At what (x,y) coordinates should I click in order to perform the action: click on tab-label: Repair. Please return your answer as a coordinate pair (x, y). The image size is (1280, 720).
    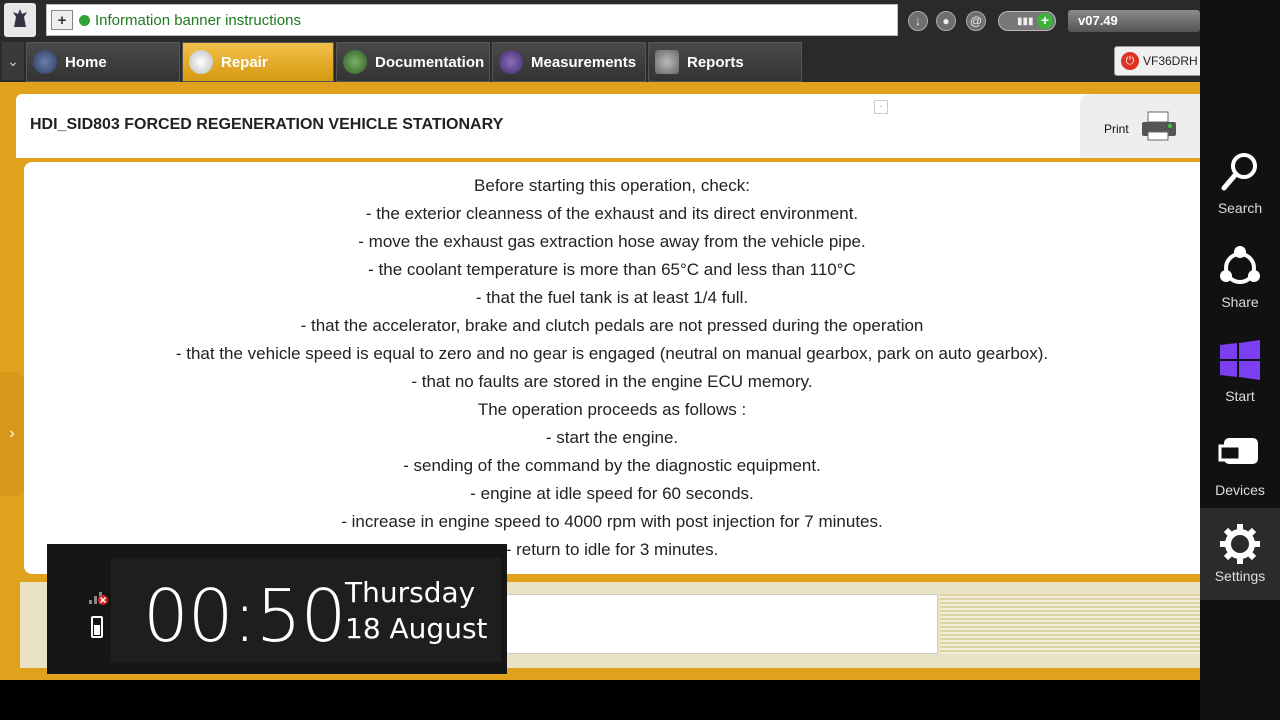
    Looking at the image, I should click on (244, 62).